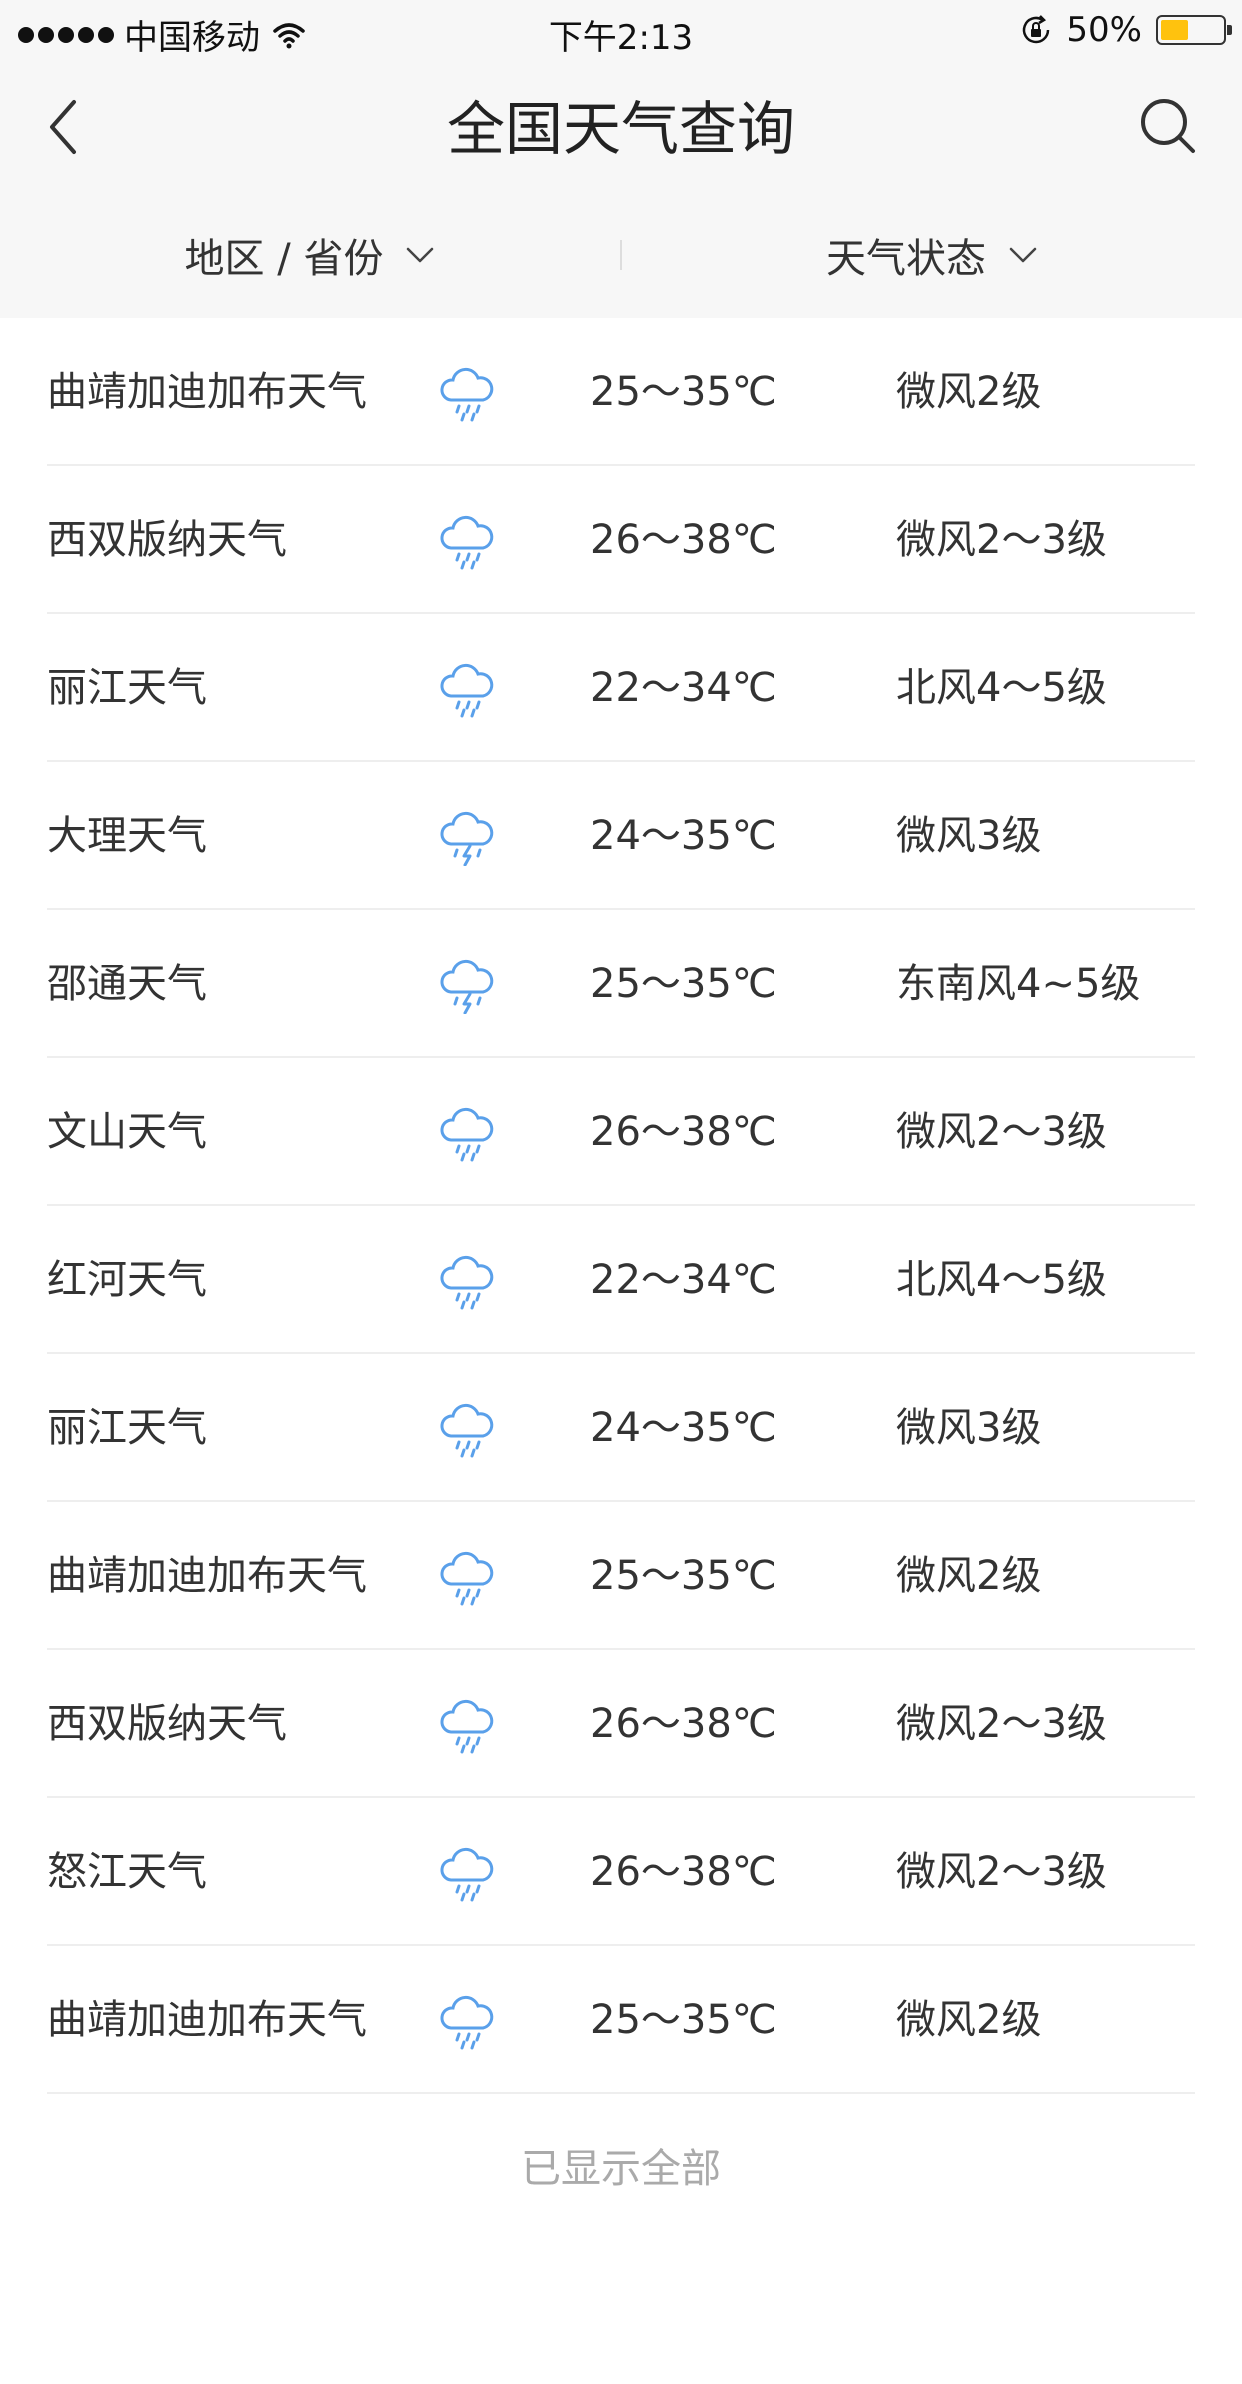 Image resolution: width=1242 pixels, height=2384 pixels. What do you see at coordinates (1018, 984) in the screenshot?
I see `wind-level: 东南风4~5级` at bounding box center [1018, 984].